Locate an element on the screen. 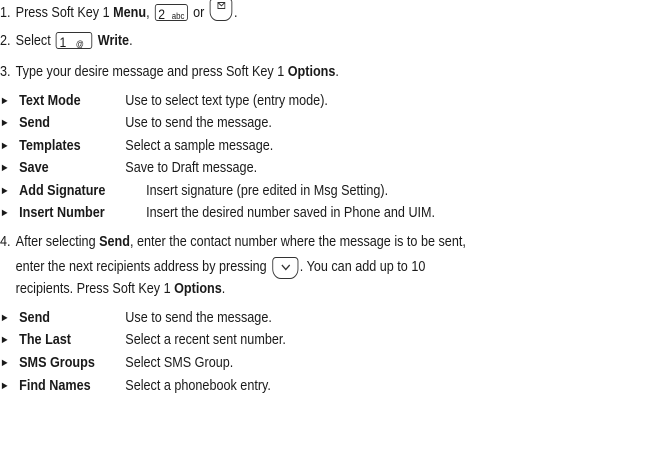  option-term: Add Signature is located at coordinates (62, 191).